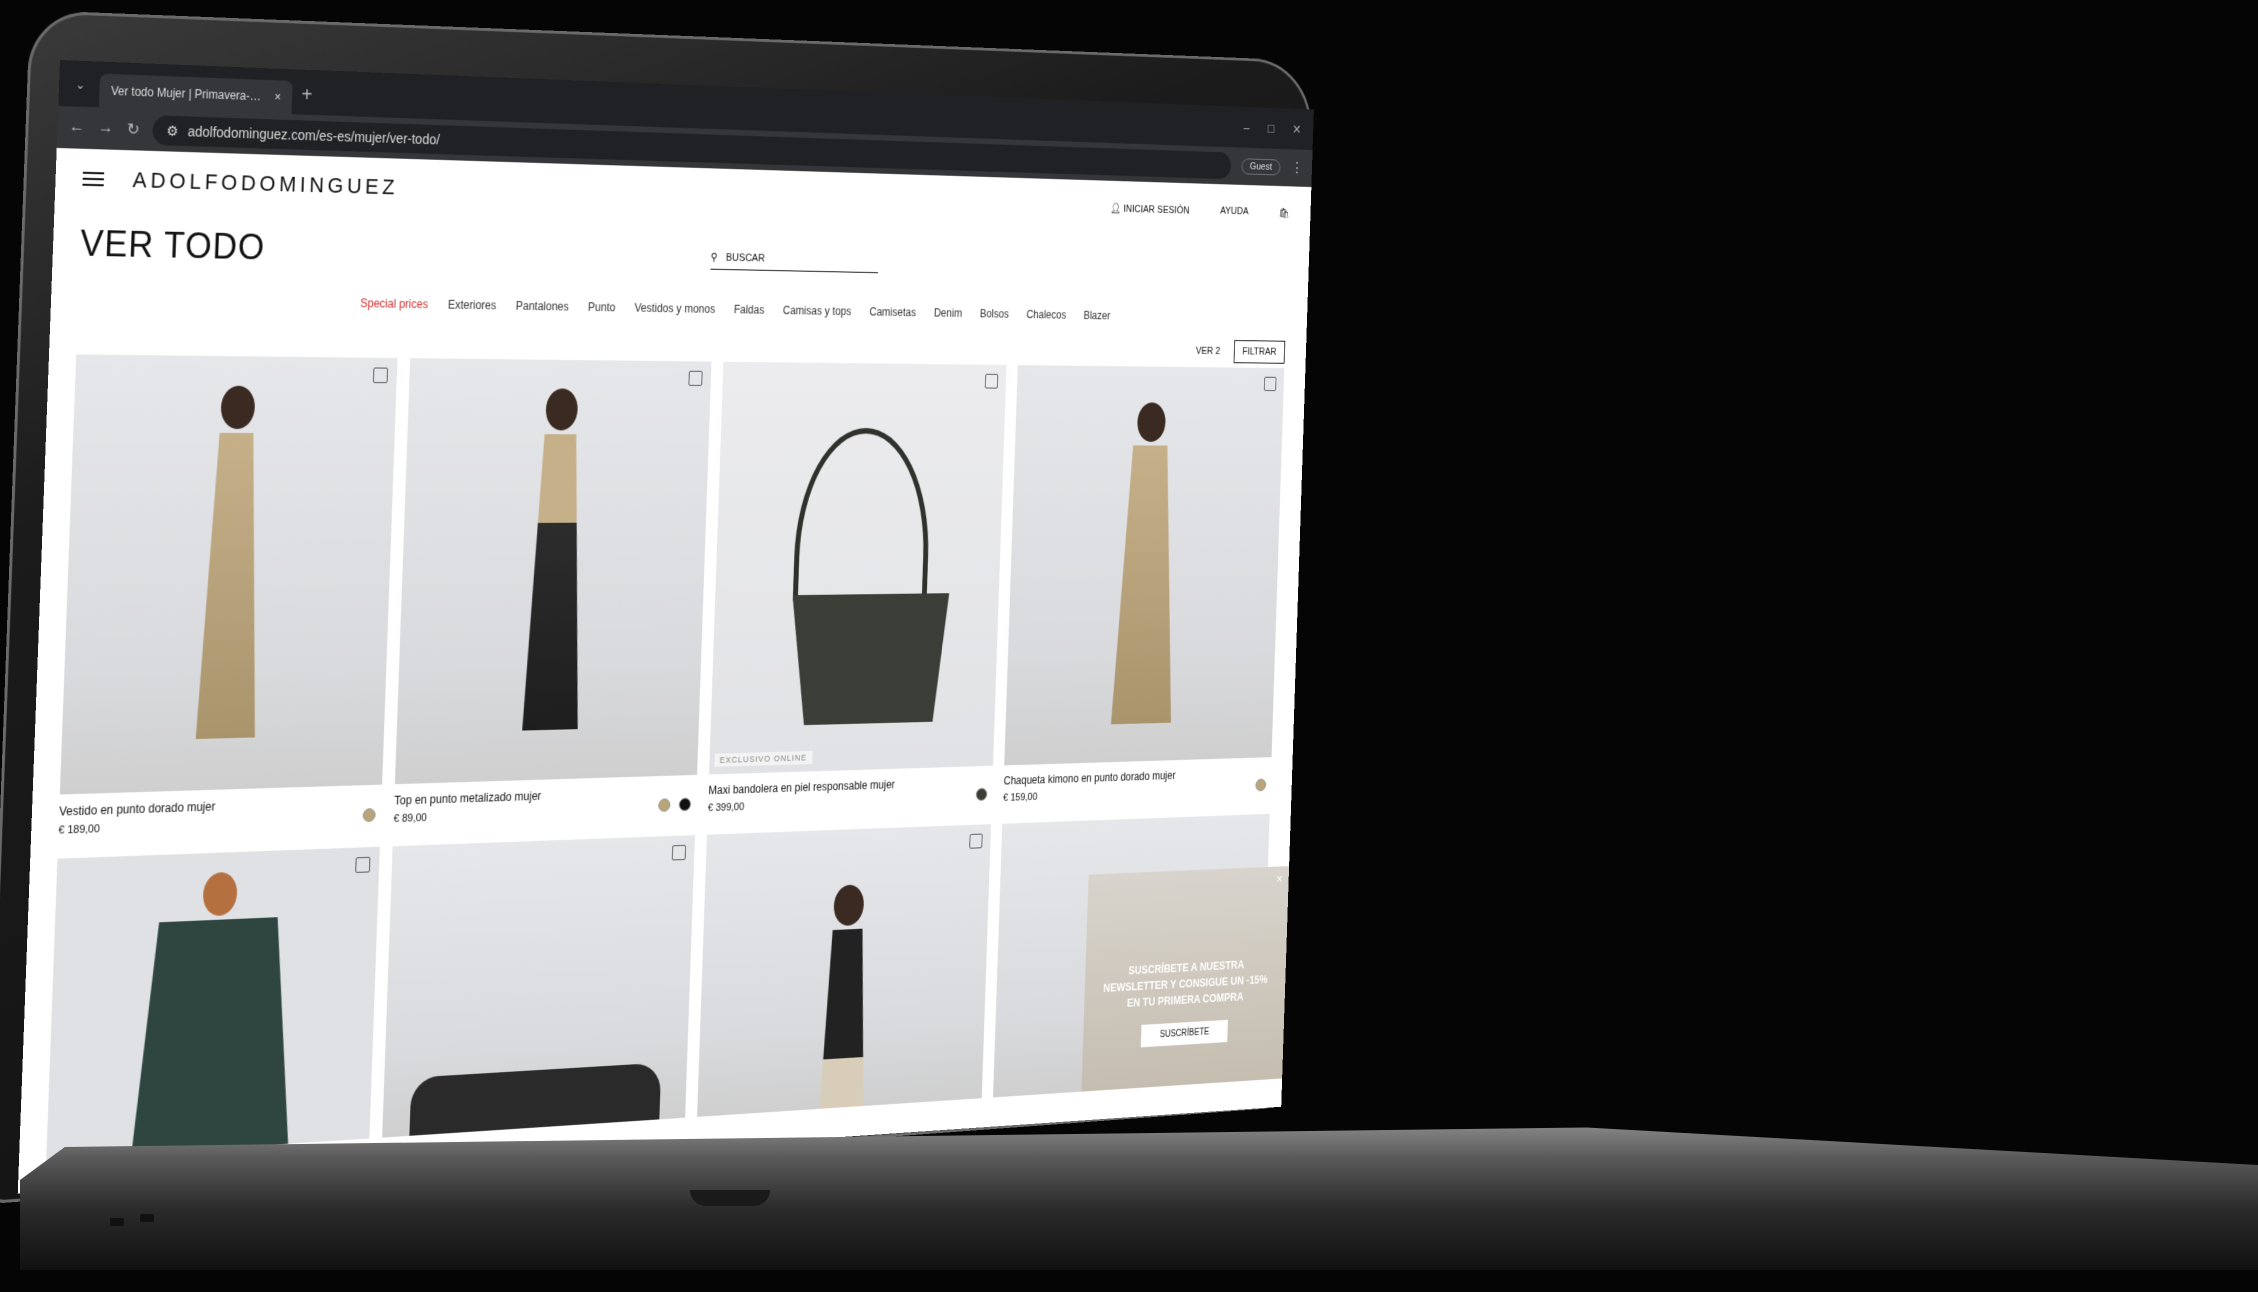  Describe the element at coordinates (892, 312) in the screenshot. I see `category-camisetas: Camisetas` at that location.